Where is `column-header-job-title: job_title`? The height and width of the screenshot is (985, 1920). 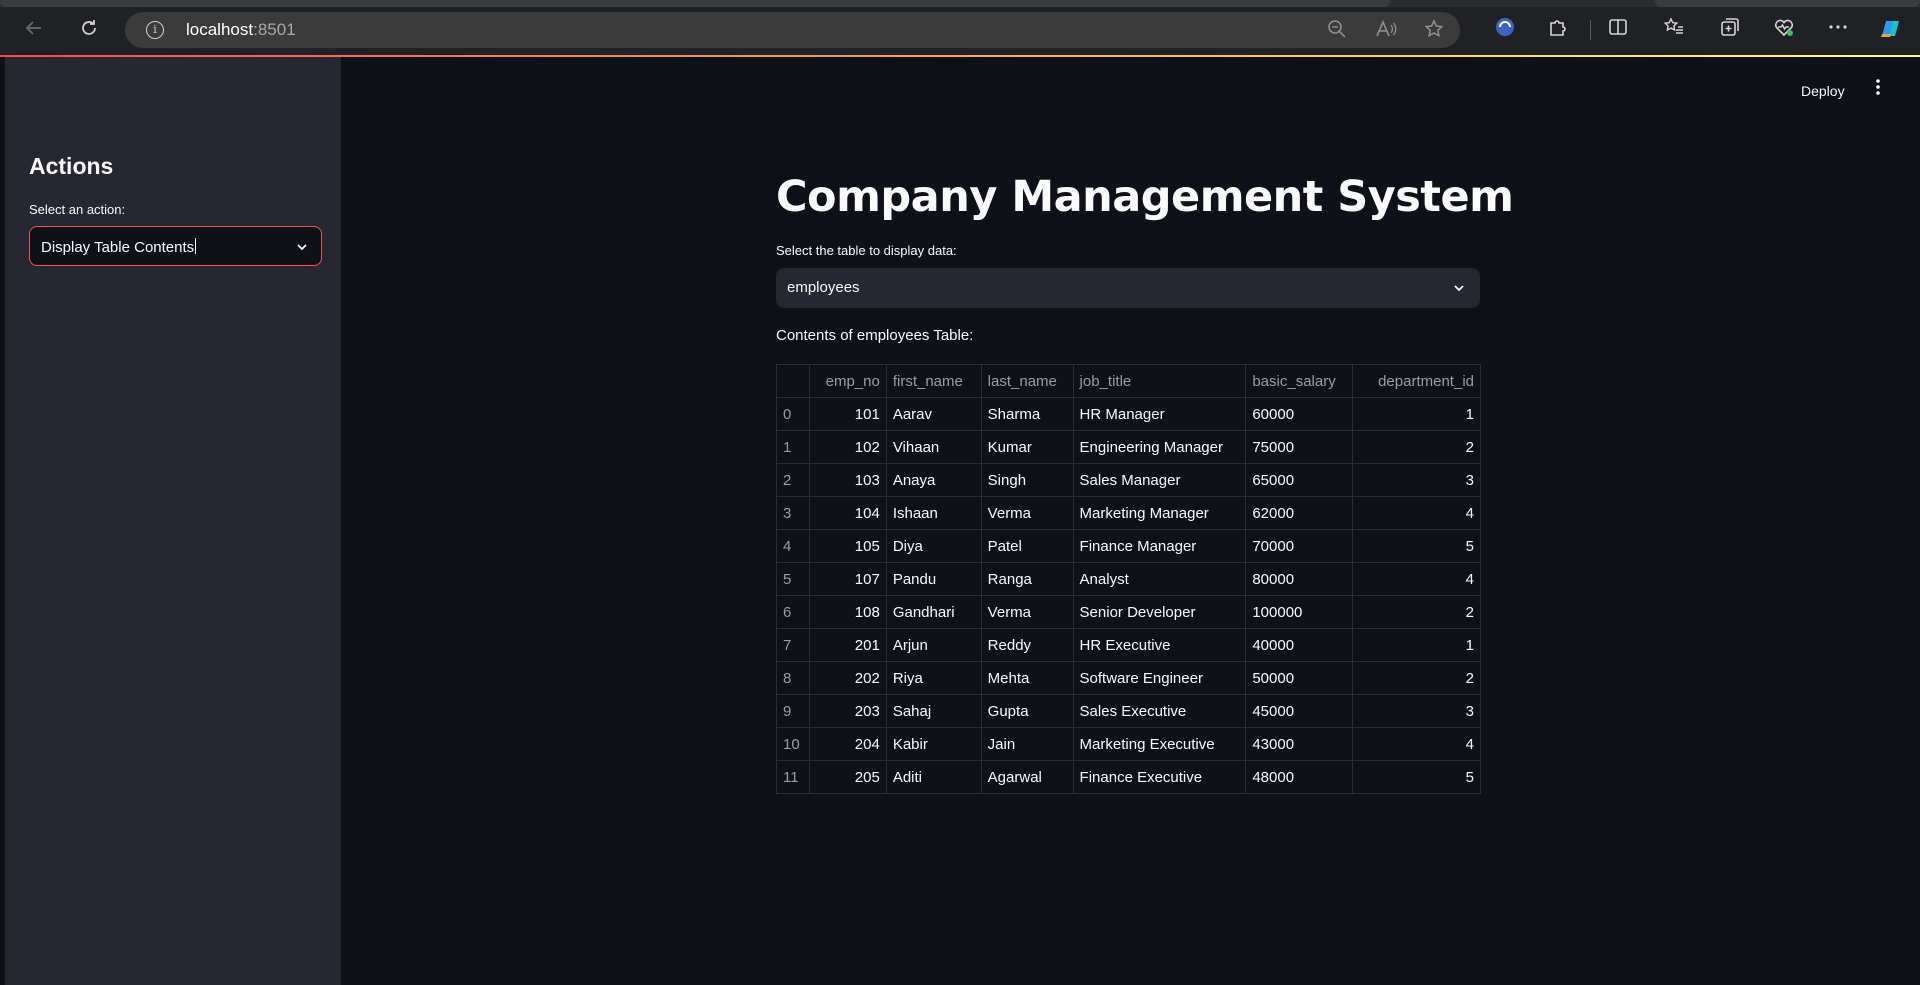 column-header-job-title: job_title is located at coordinates (1159, 381).